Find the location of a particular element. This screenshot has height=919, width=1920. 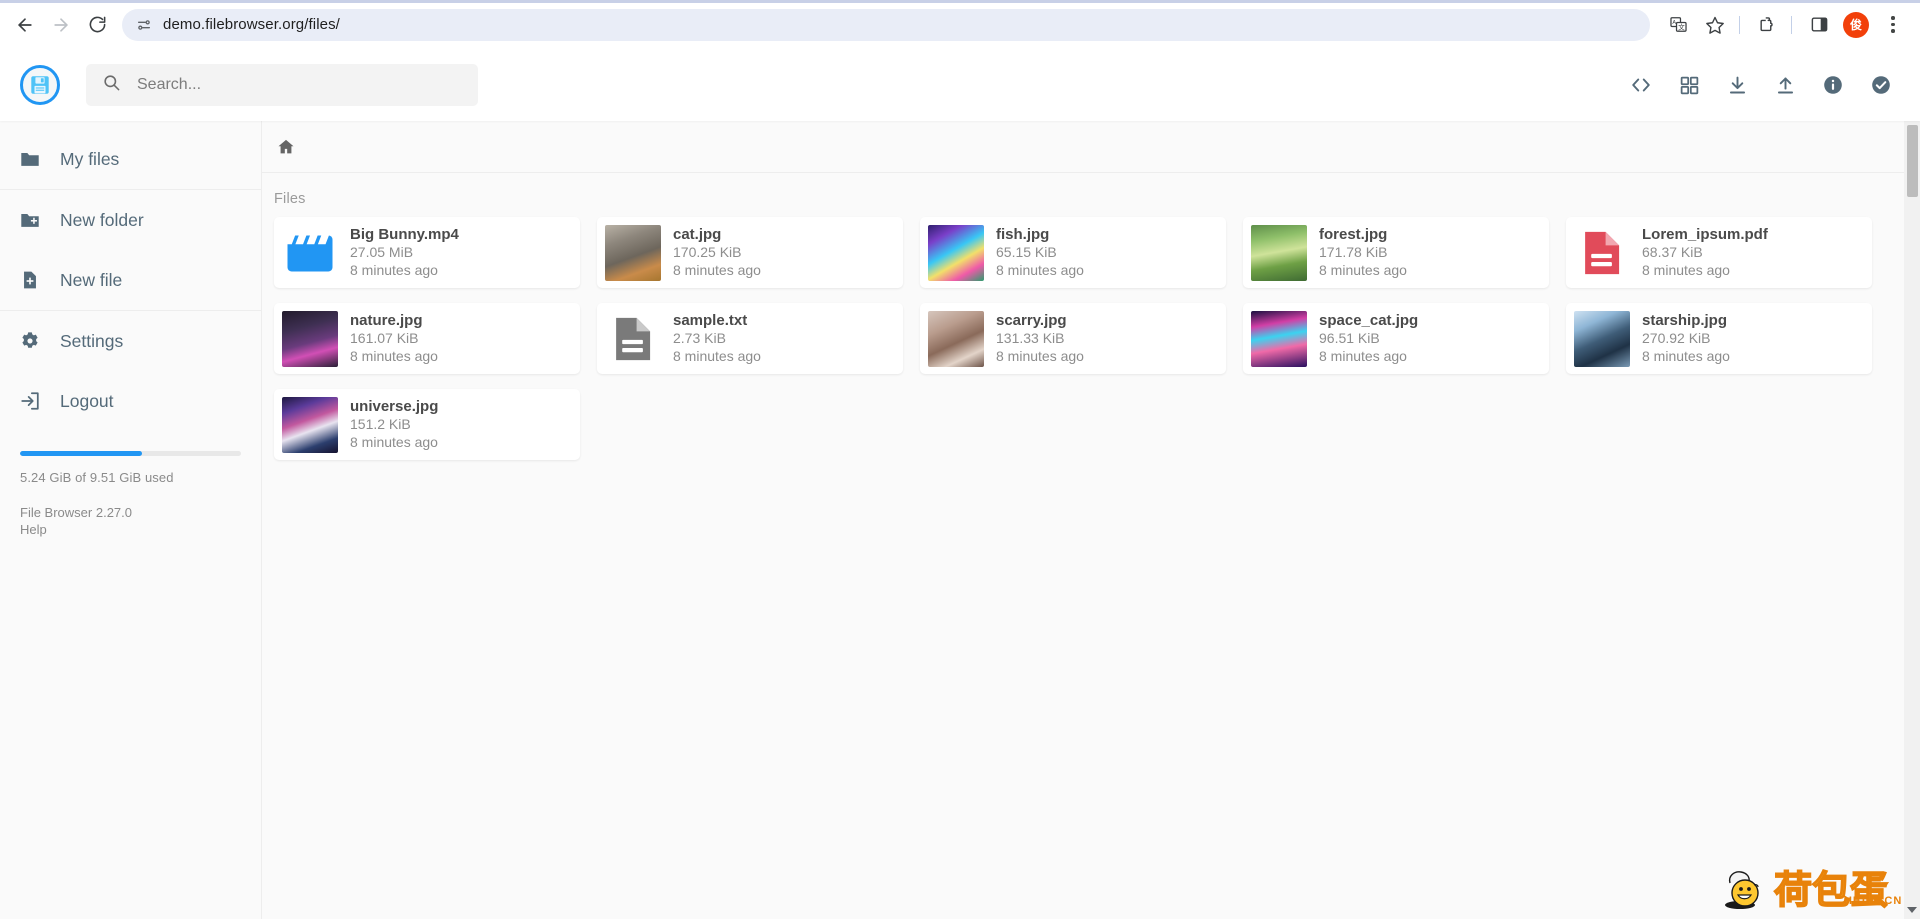

file-card: nature.jpg 161.07 KiB 8 minutes ago is located at coordinates (427, 338).